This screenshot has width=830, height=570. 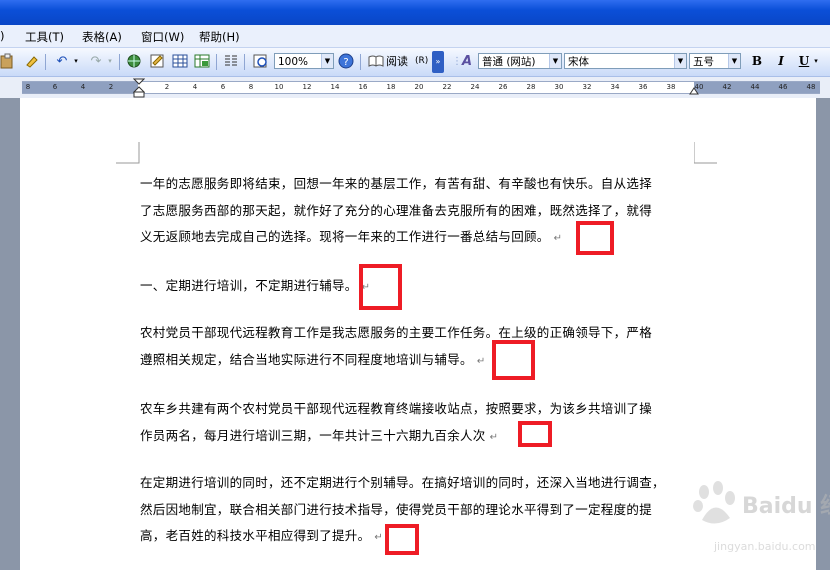 I want to click on insert-excel-icon, so click(x=202, y=61).